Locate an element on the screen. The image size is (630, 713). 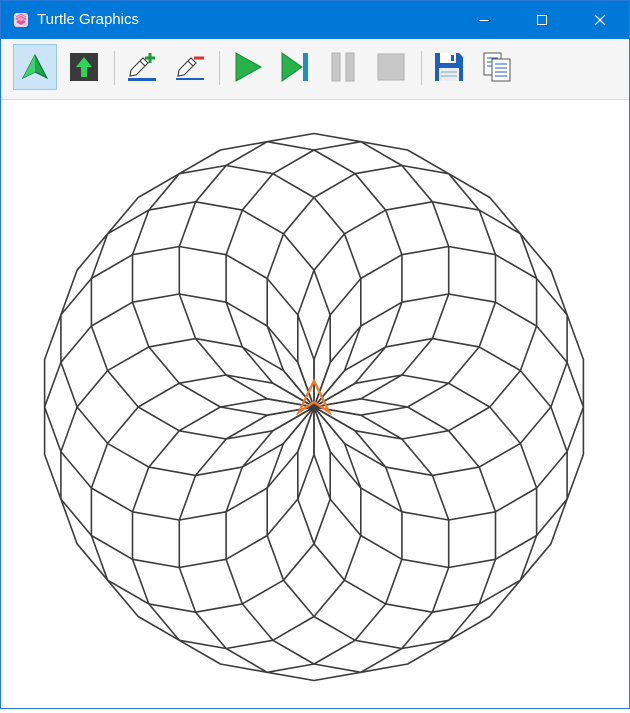
copy-button is located at coordinates (497, 67).